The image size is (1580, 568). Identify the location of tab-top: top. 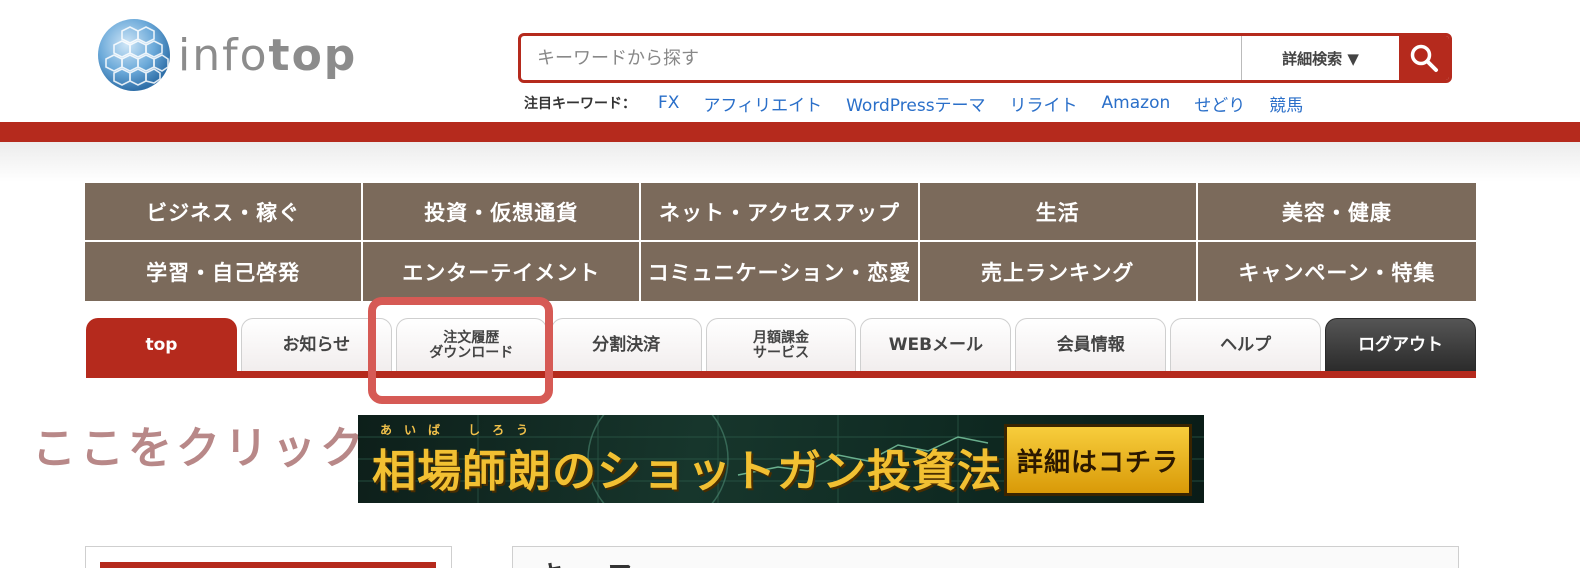
(161, 345).